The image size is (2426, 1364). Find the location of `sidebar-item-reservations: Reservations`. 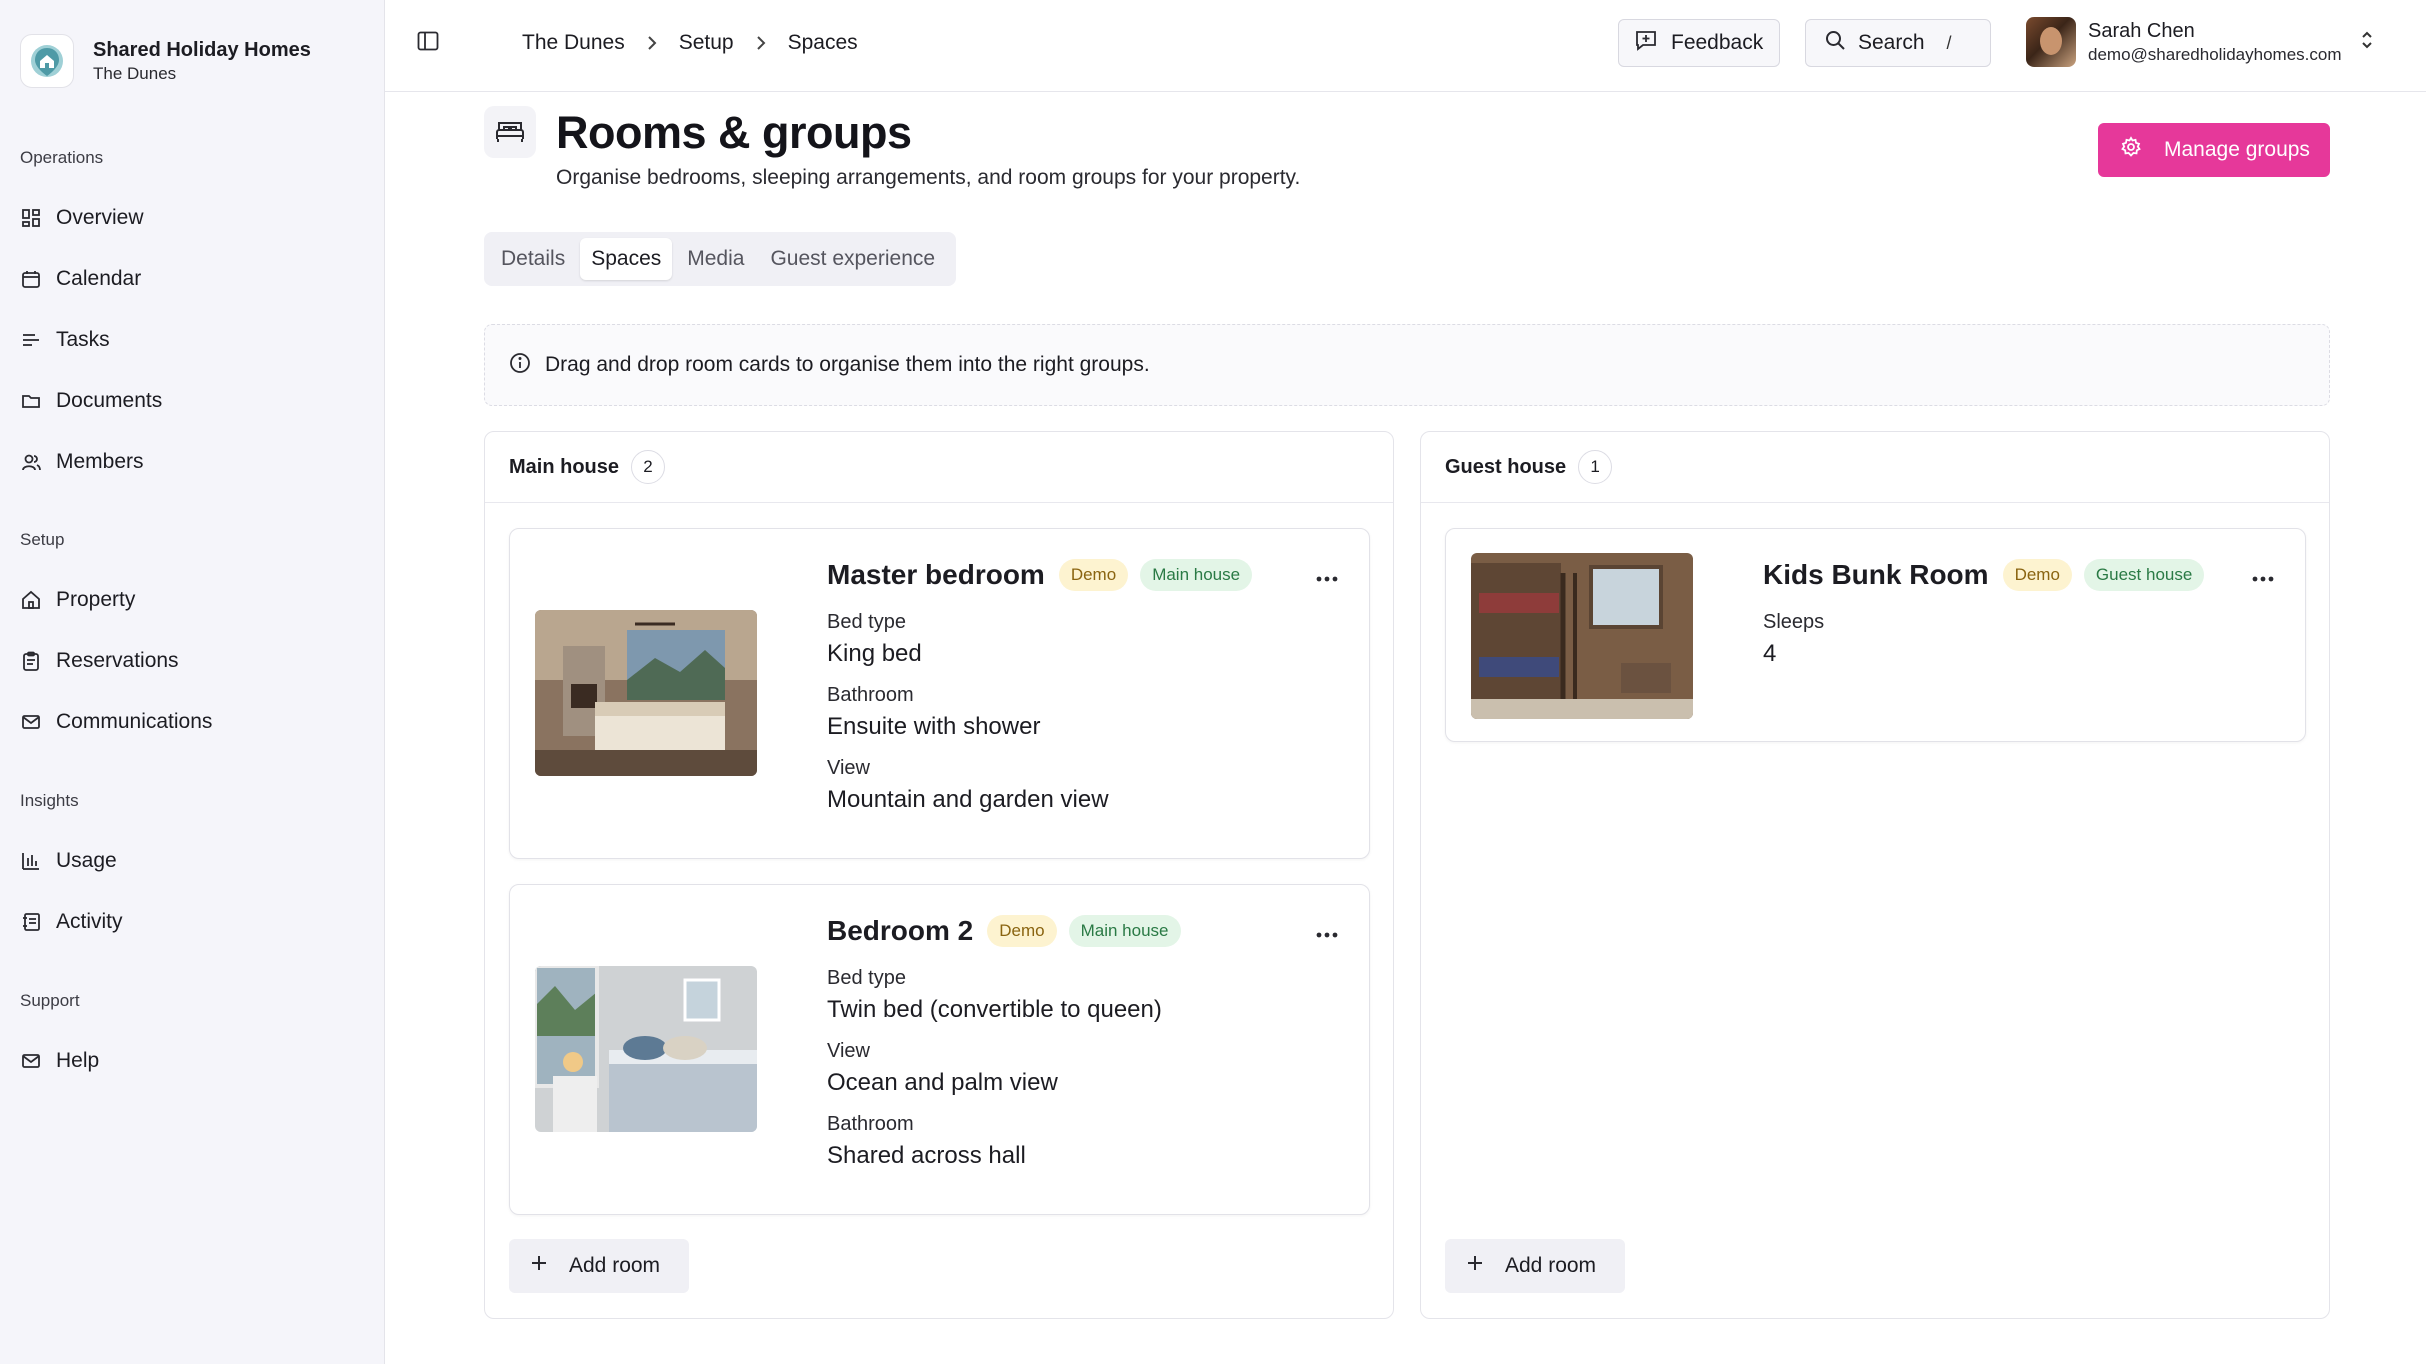

sidebar-item-reservations: Reservations is located at coordinates (116, 660).